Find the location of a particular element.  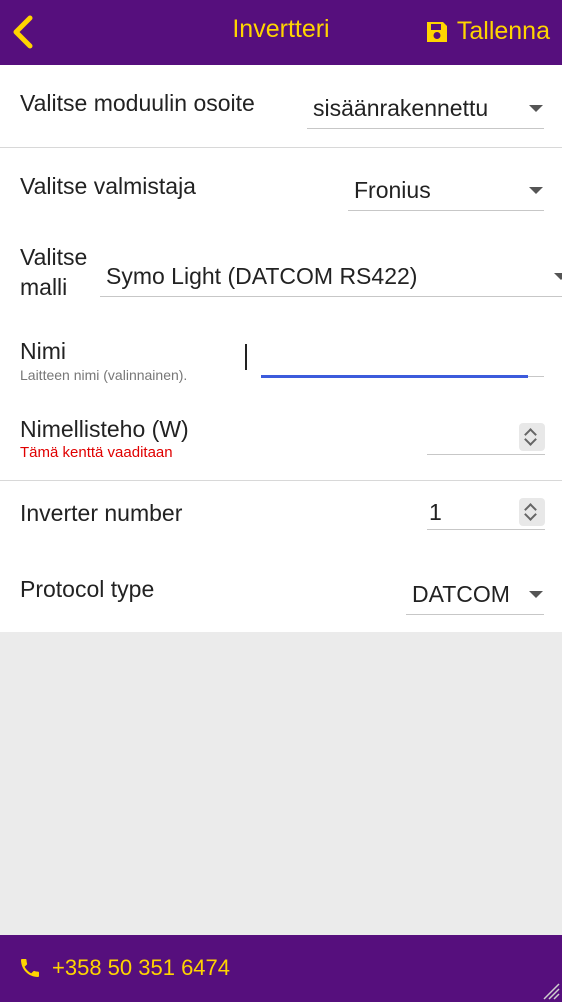

protocol-type-value: DATCOM is located at coordinates (461, 594).